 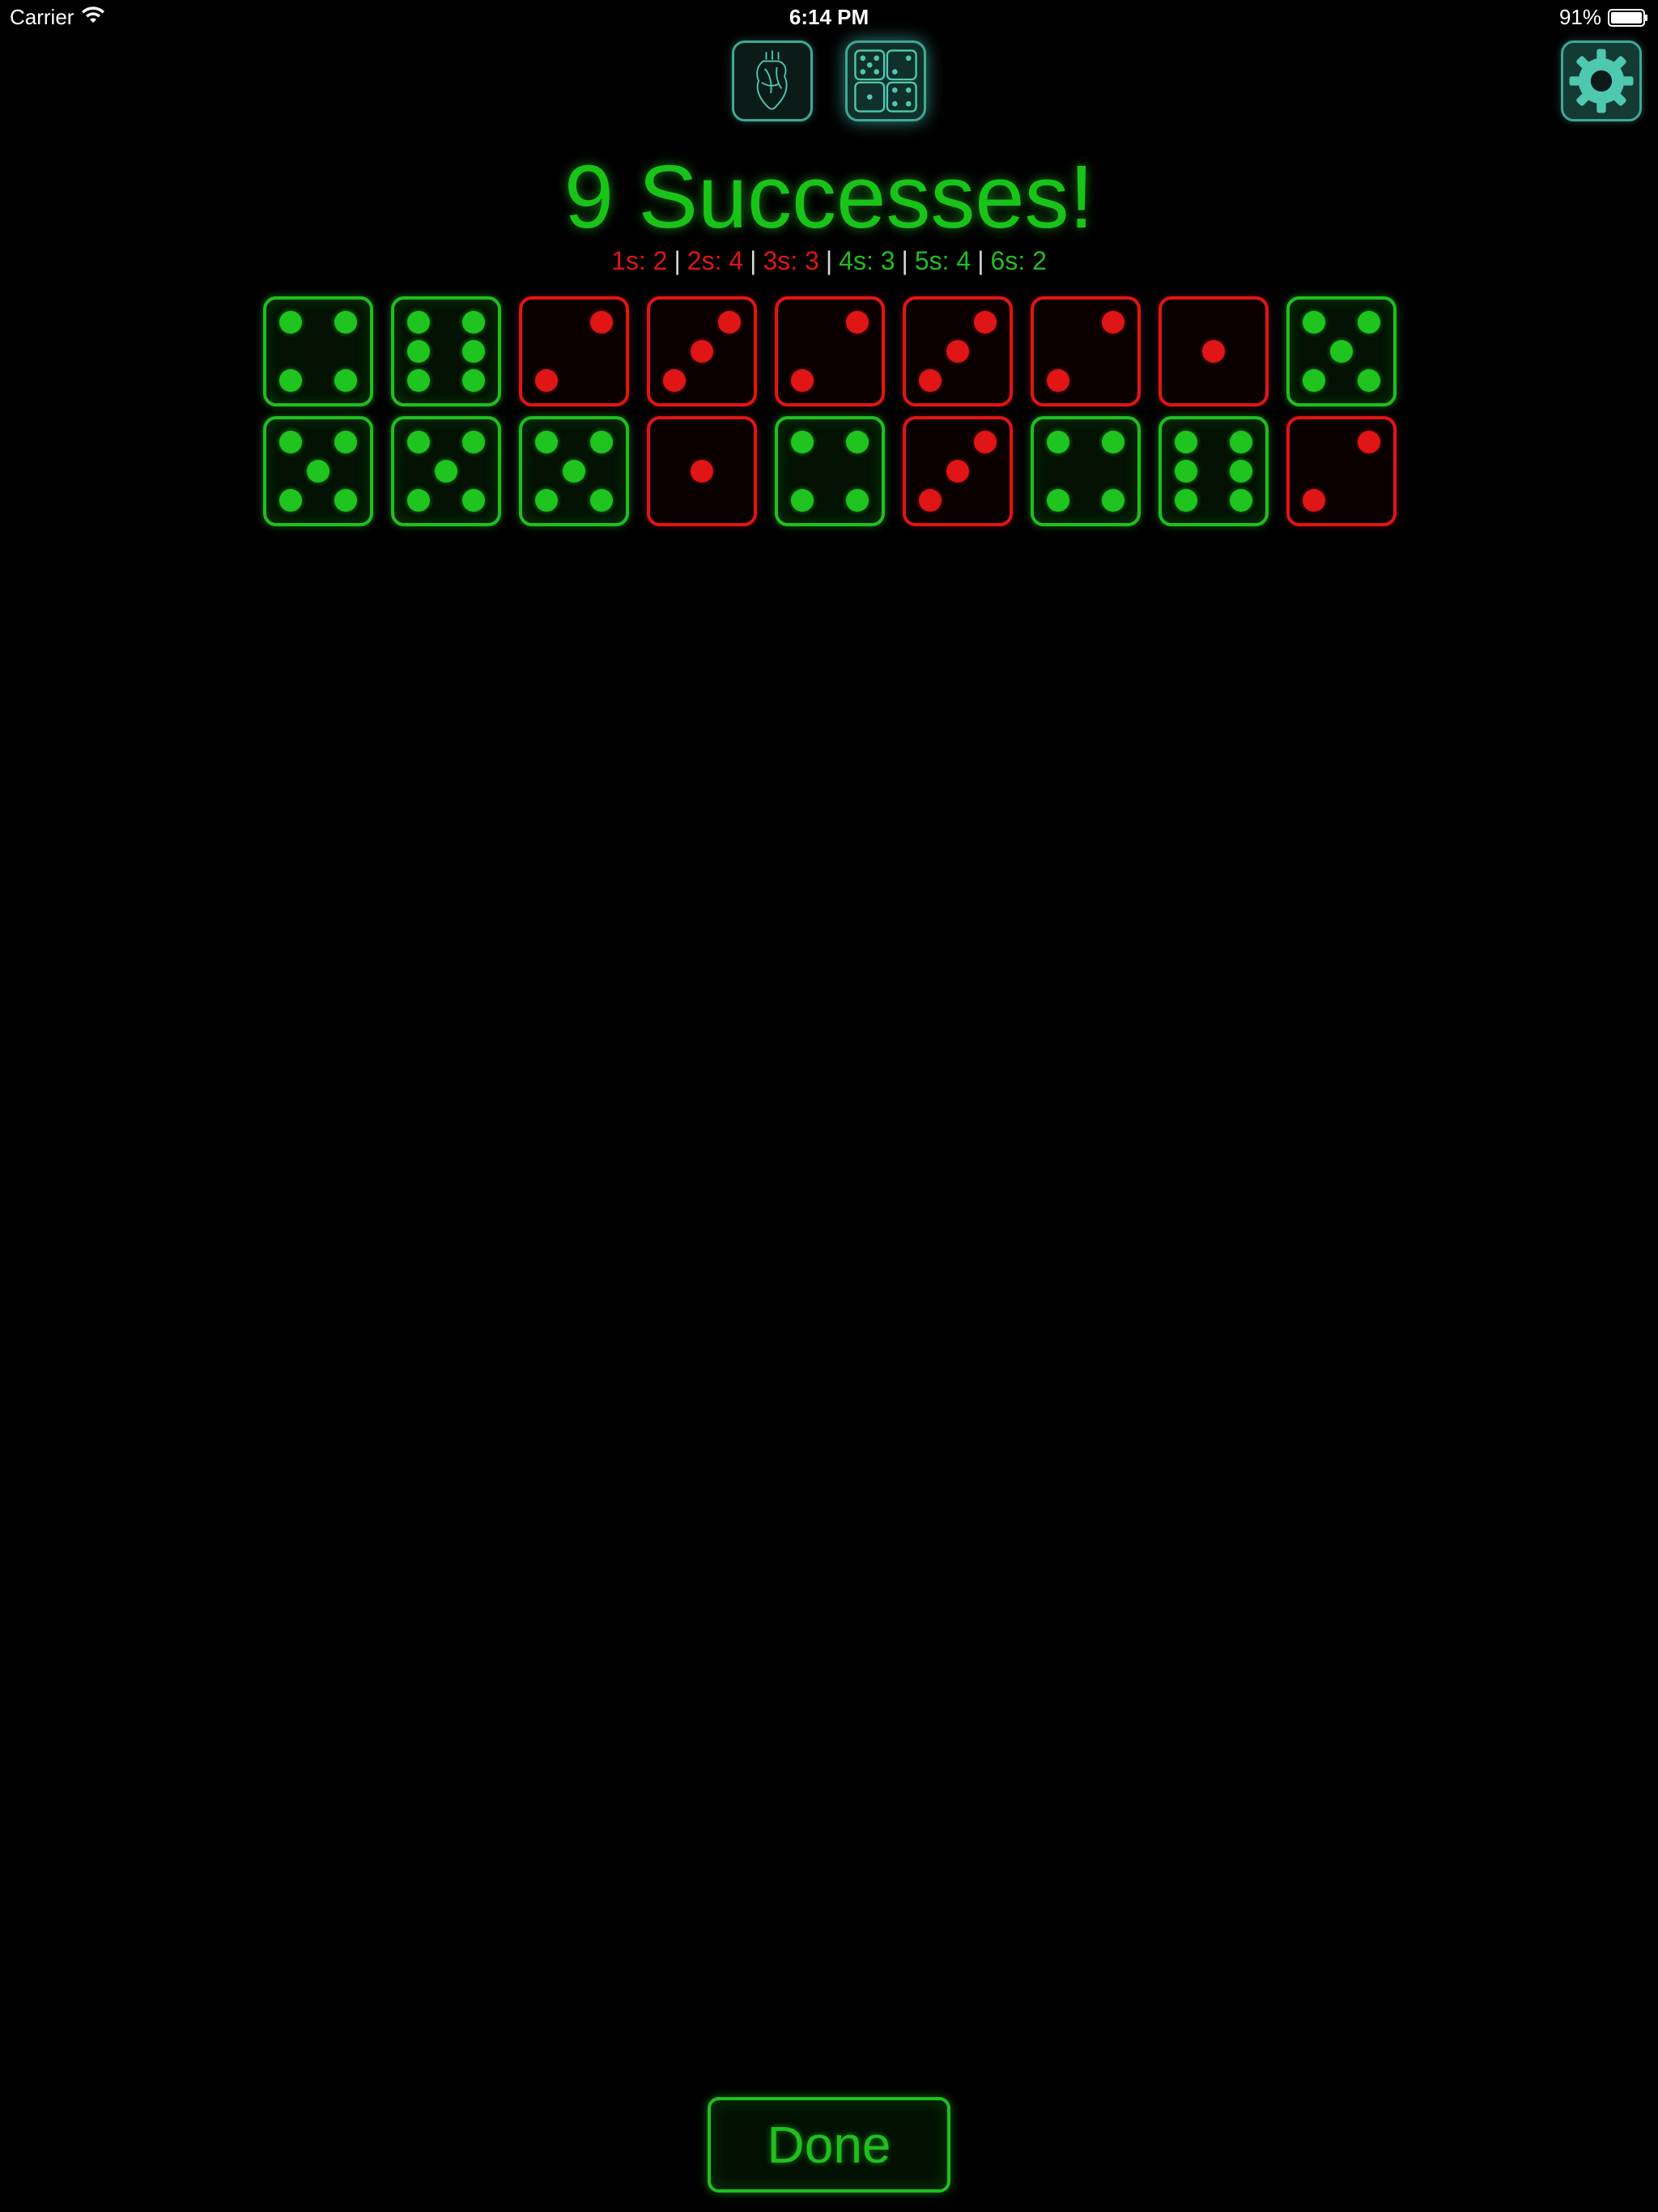 What do you see at coordinates (1601, 81) in the screenshot?
I see `settings-button` at bounding box center [1601, 81].